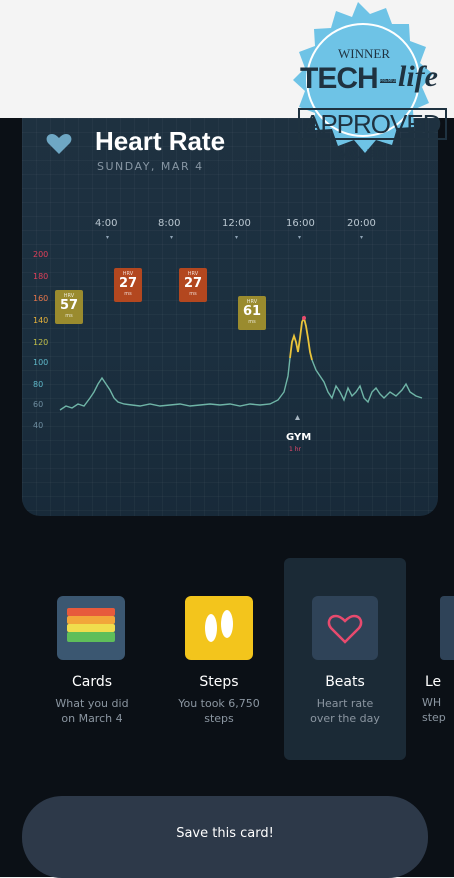 This screenshot has width=454, height=878. I want to click on hrv-value: 61, so click(252, 311).